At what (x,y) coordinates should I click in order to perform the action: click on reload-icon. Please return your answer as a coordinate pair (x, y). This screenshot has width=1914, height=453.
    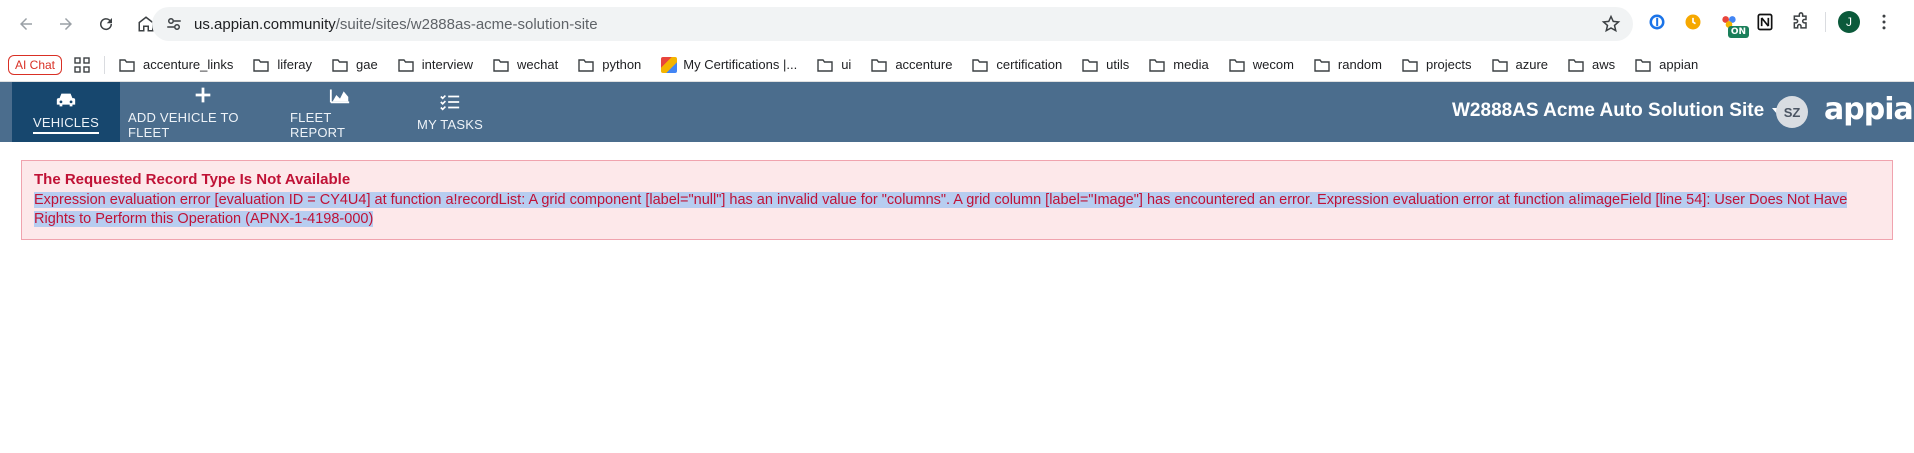
    Looking at the image, I should click on (106, 24).